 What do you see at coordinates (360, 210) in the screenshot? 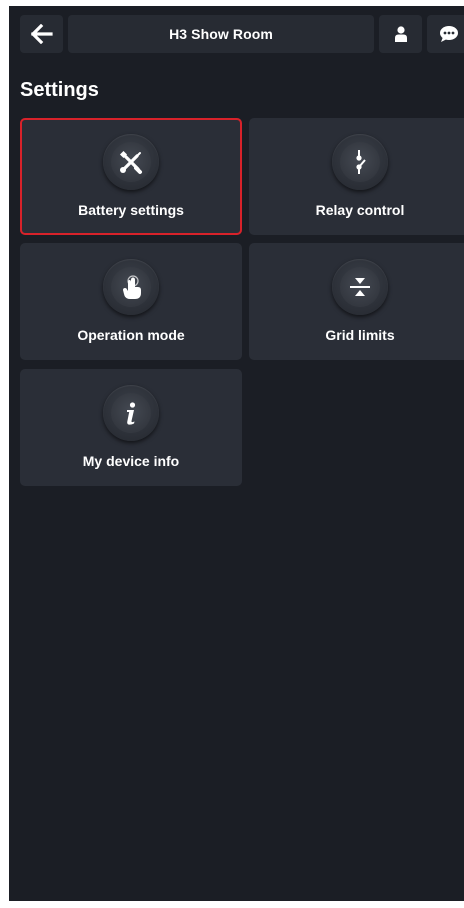
I see `tile-label: Relay control` at bounding box center [360, 210].